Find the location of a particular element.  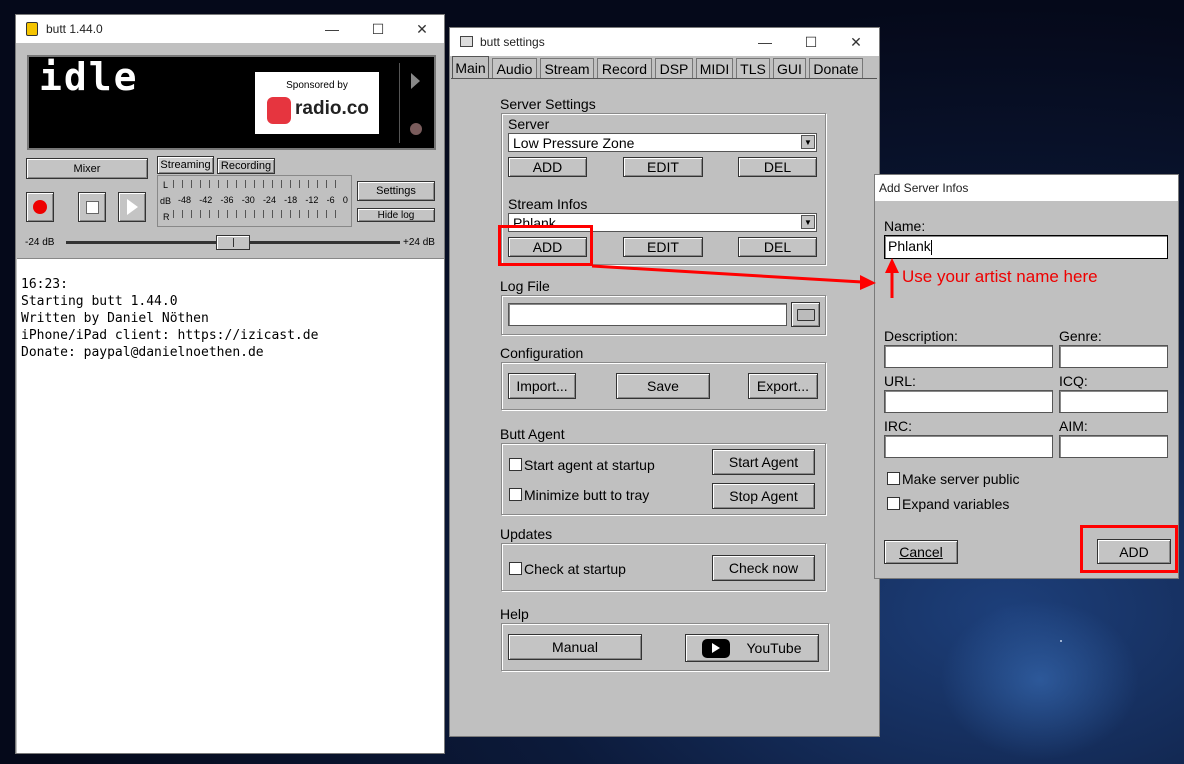

sponsor-name: radio.co is located at coordinates (332, 108).